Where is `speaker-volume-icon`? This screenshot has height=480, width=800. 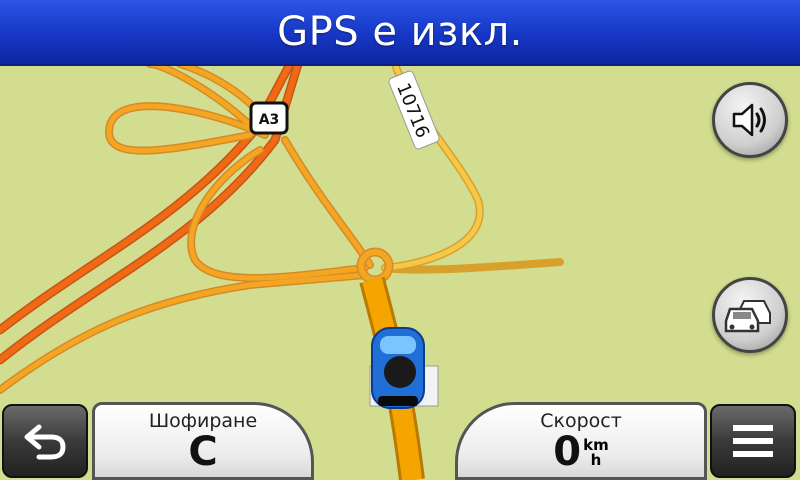
speaker-volume-icon is located at coordinates (749, 120).